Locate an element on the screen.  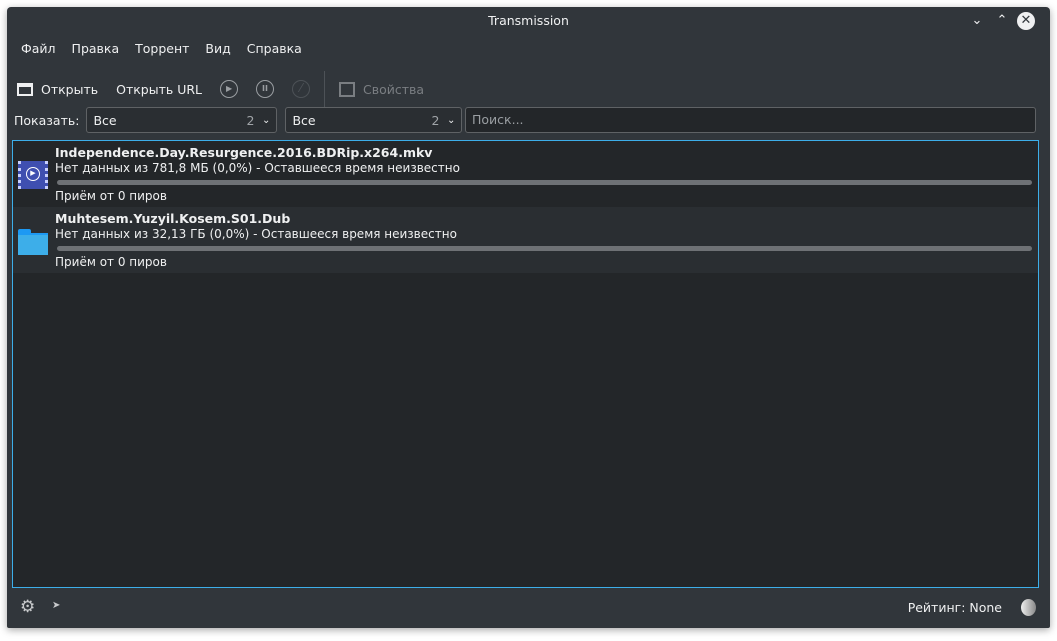
maximize-button: ⌃ is located at coordinates (1002, 21).